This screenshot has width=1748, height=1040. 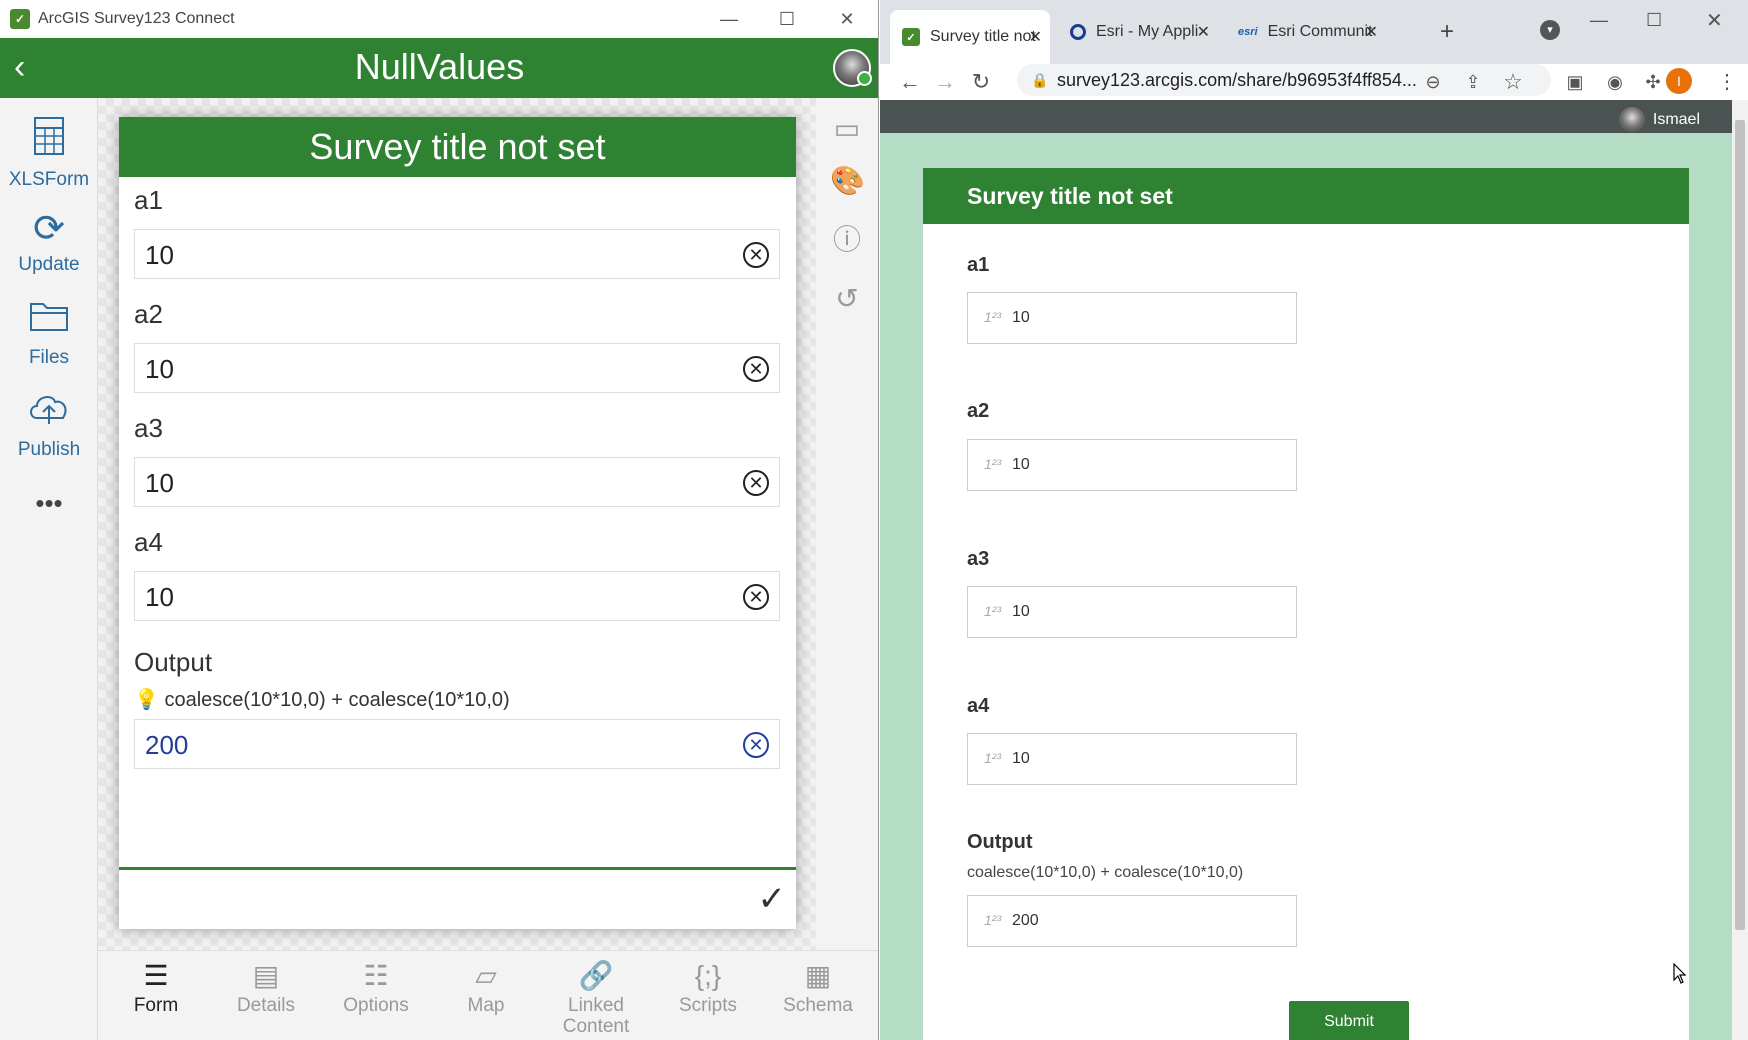 What do you see at coordinates (1132, 612) in the screenshot?
I see `field-input-a3: 1²³ 10` at bounding box center [1132, 612].